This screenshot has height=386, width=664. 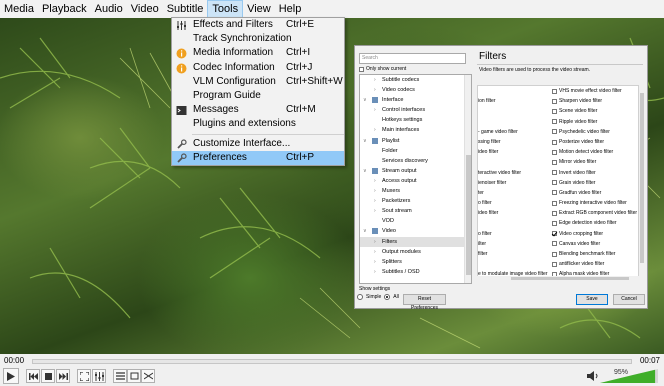 What do you see at coordinates (361, 69) in the screenshot?
I see `checkbox-icon` at bounding box center [361, 69].